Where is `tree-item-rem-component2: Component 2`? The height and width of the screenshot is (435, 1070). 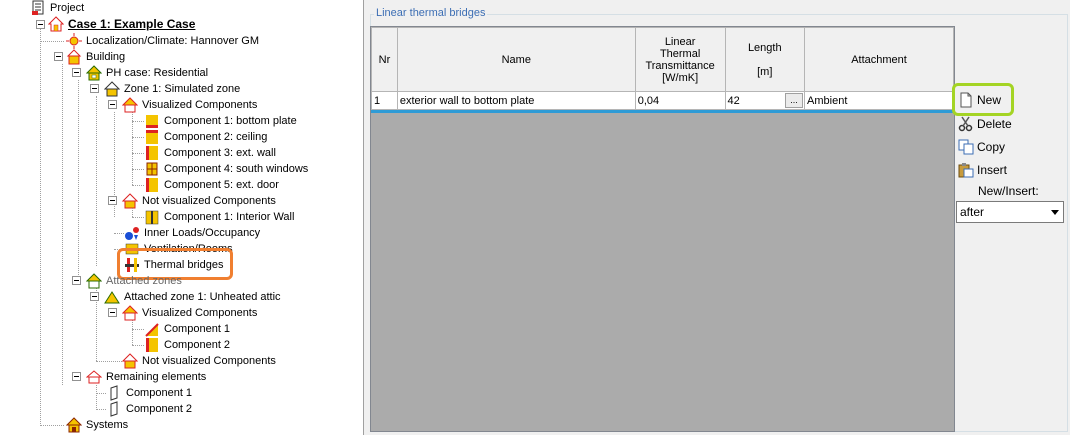
tree-item-rem-component2: Component 2 is located at coordinates (150, 409).